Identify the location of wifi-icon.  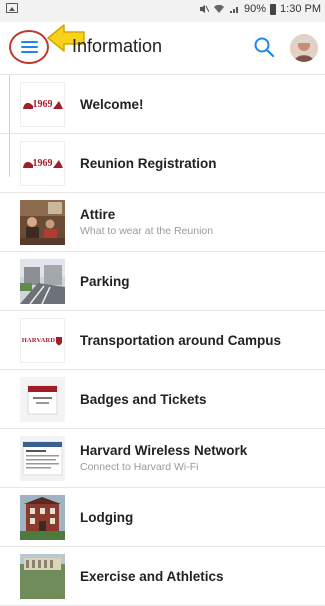
(219, 9).